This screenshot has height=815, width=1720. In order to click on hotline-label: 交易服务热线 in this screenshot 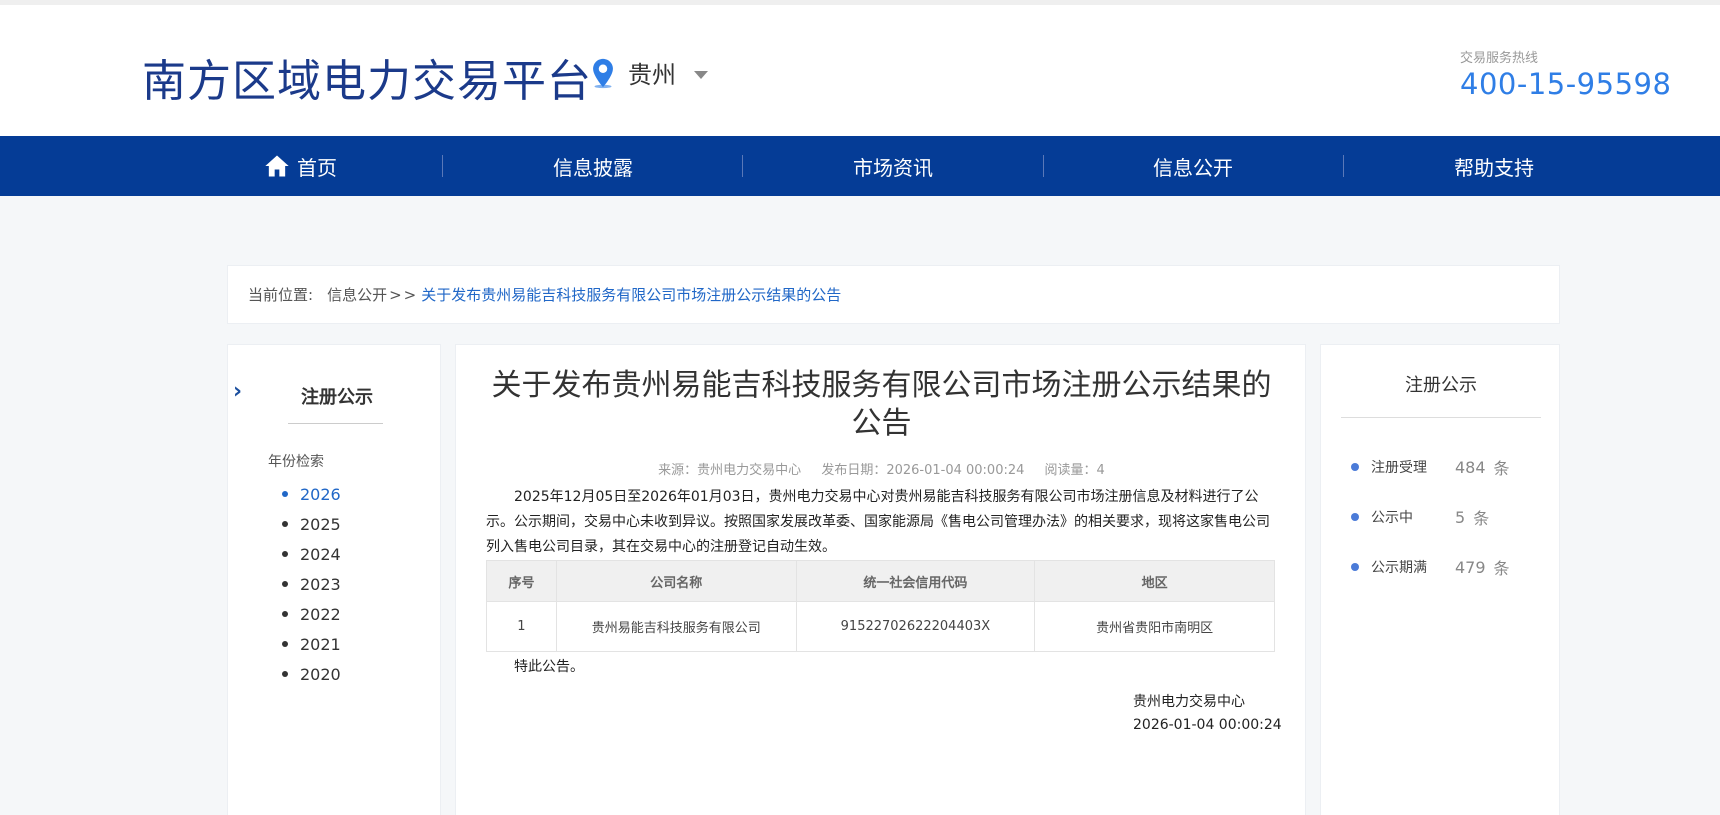, I will do `click(1499, 58)`.